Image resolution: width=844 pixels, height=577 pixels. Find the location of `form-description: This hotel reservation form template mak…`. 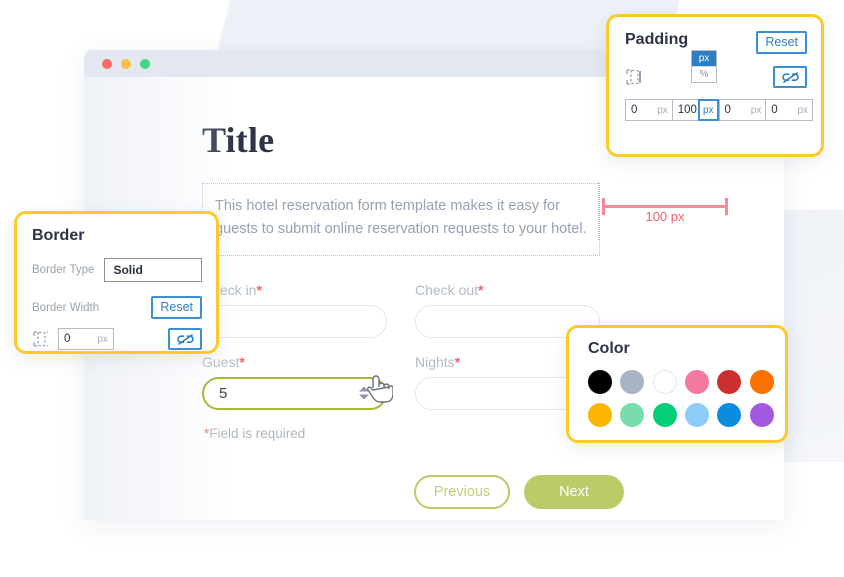

form-description: This hotel reservation form template mak… is located at coordinates (401, 218).